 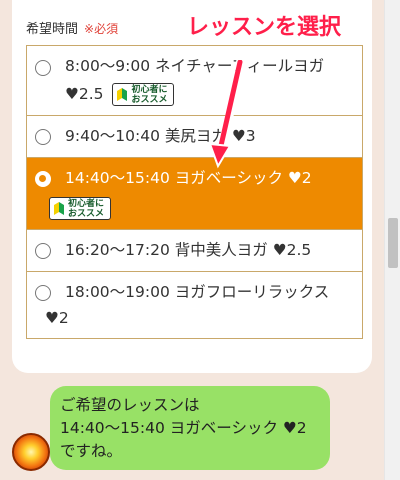 I want to click on time-option-1620: 16:20〜17:20 背中美人ヨガ ♥2.5, so click(x=194, y=251).